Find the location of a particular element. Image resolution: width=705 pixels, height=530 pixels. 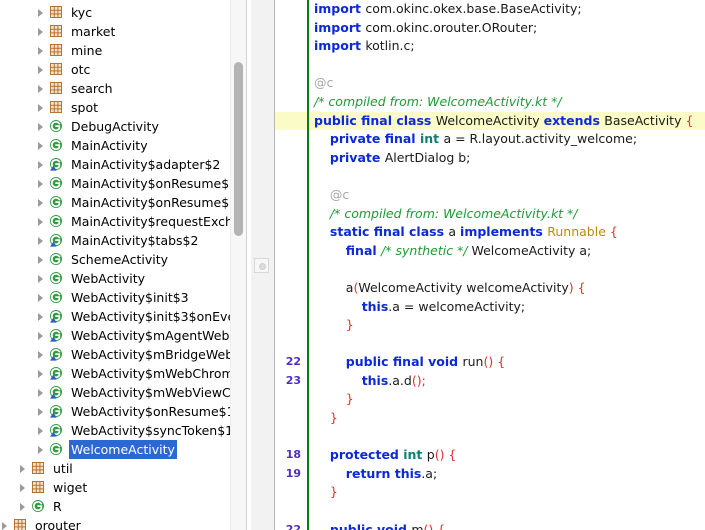

tree-item-label: MainActivity is located at coordinates (109, 145).